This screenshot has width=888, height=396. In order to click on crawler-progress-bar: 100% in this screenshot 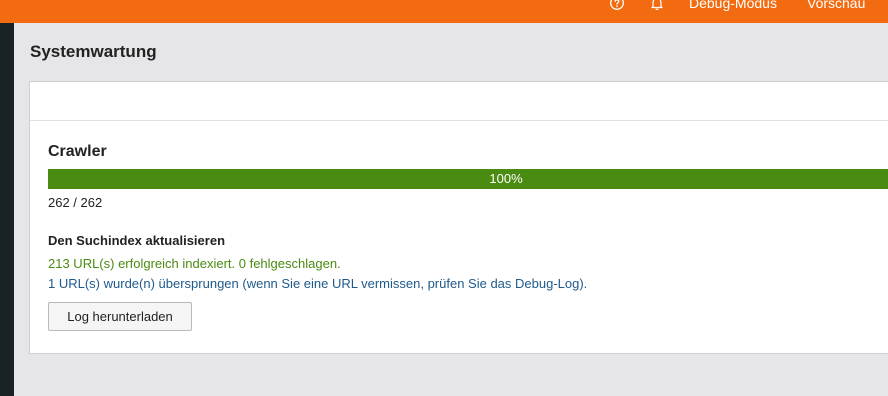, I will do `click(468, 179)`.